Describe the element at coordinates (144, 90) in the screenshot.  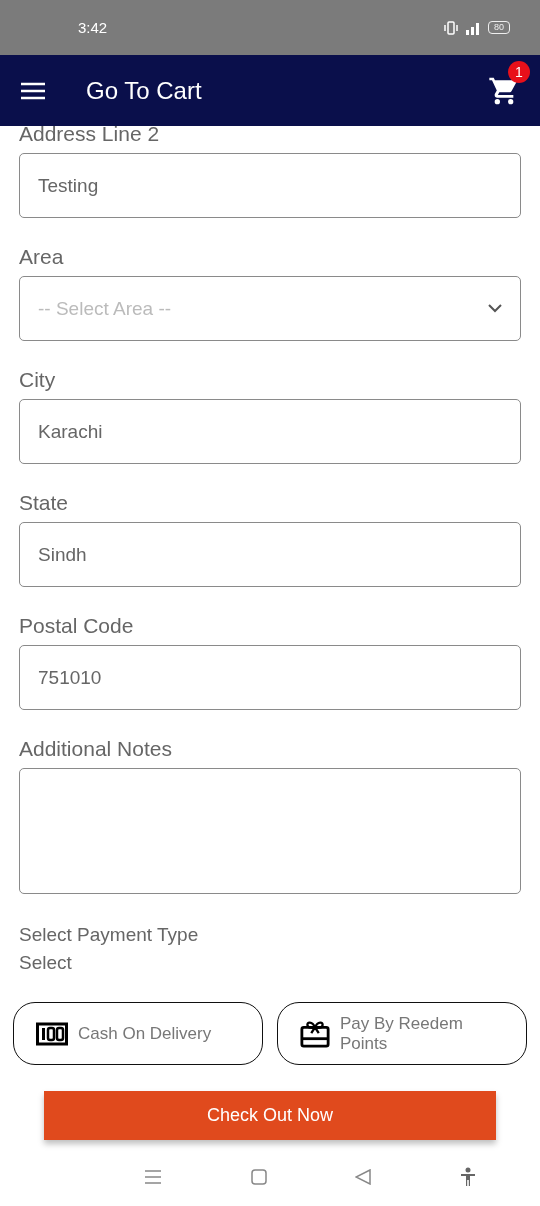
I see `app-title: Go To Cart` at that location.